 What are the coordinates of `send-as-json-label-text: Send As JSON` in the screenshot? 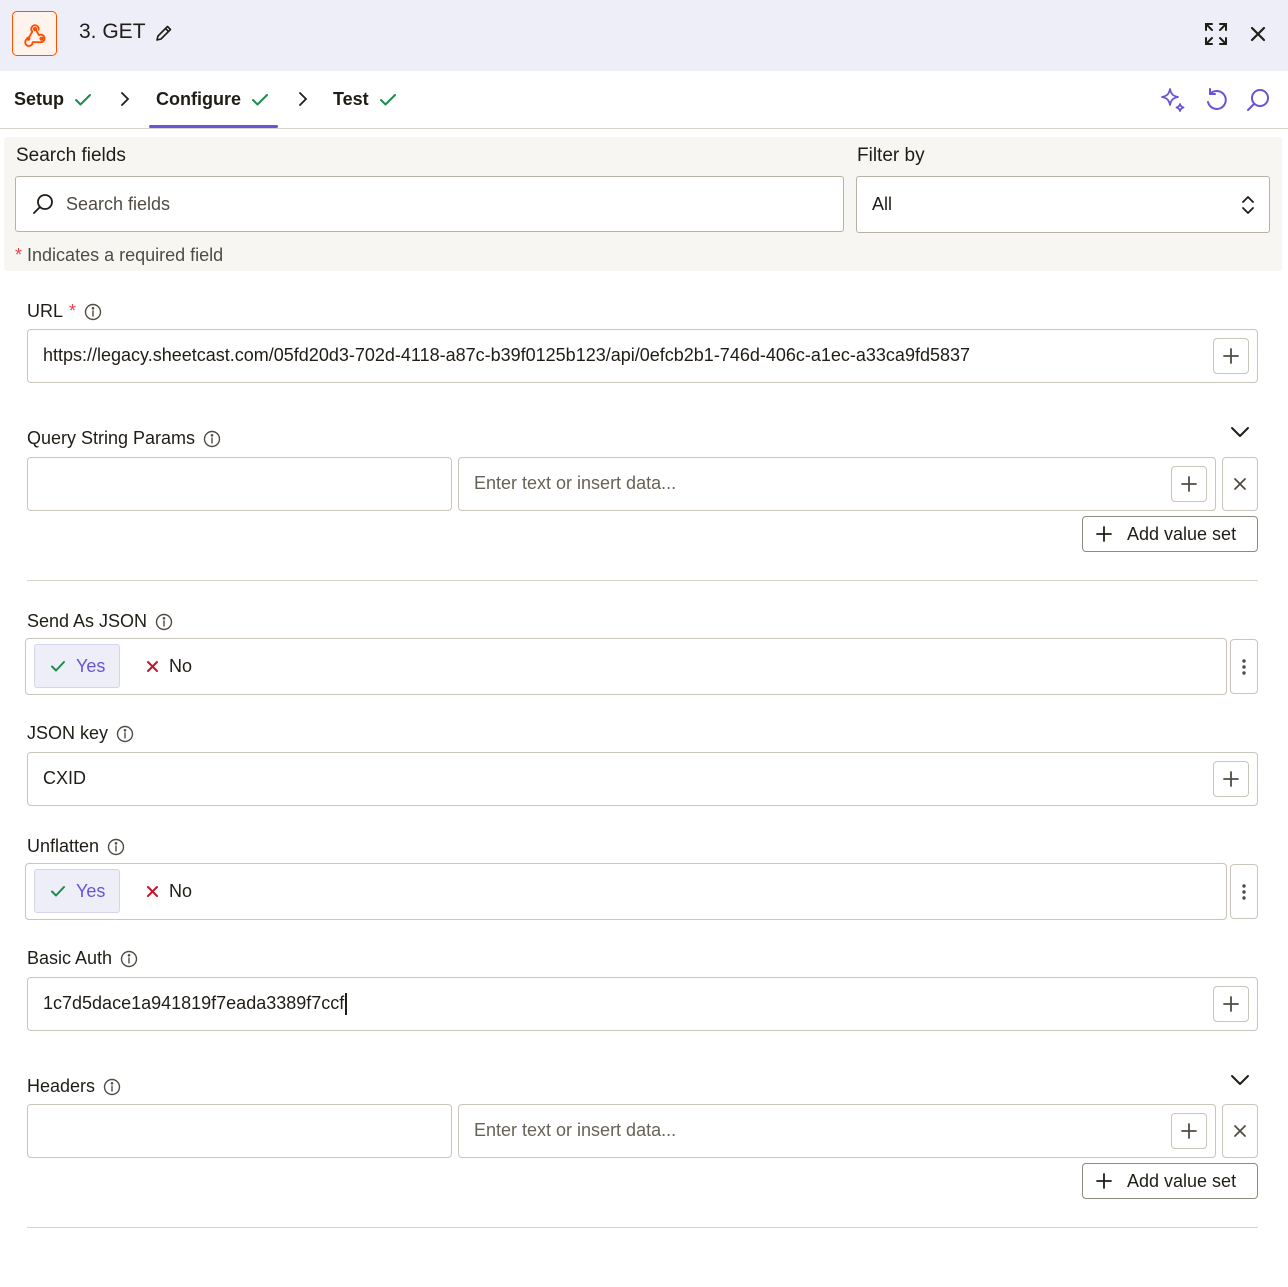 It's located at (87, 621).